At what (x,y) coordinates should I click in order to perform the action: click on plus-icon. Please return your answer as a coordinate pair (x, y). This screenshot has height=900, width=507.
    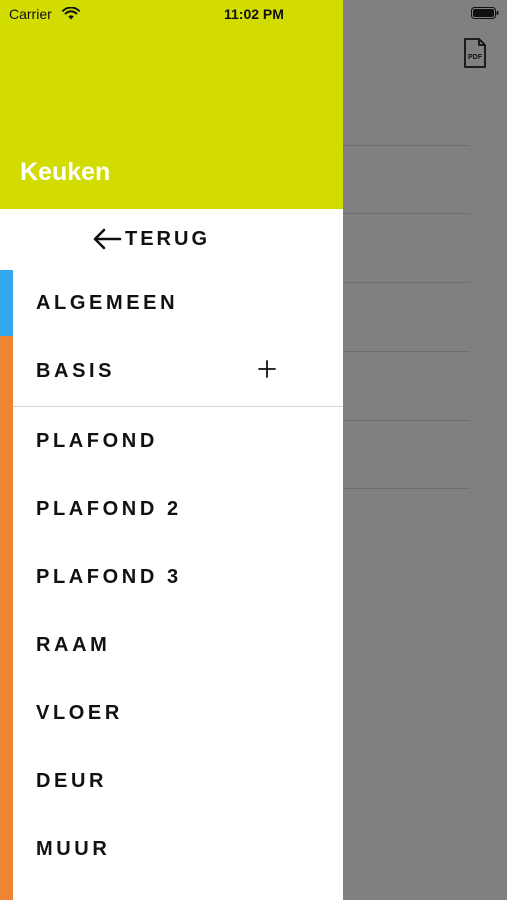
    Looking at the image, I should click on (267, 369).